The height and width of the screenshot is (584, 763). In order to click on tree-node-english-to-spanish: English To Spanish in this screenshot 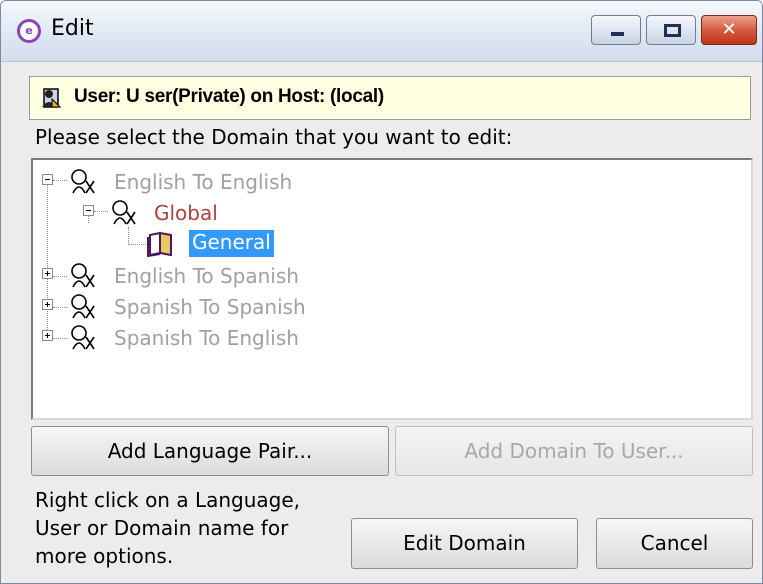, I will do `click(193, 275)`.